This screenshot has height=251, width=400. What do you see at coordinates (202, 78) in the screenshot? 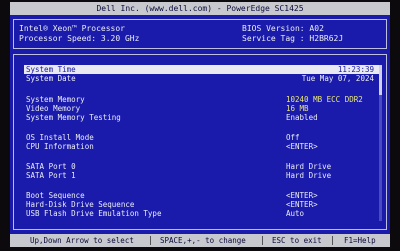
I see `setting-row-system-date: System Date Tue May 07, 2024` at bounding box center [202, 78].